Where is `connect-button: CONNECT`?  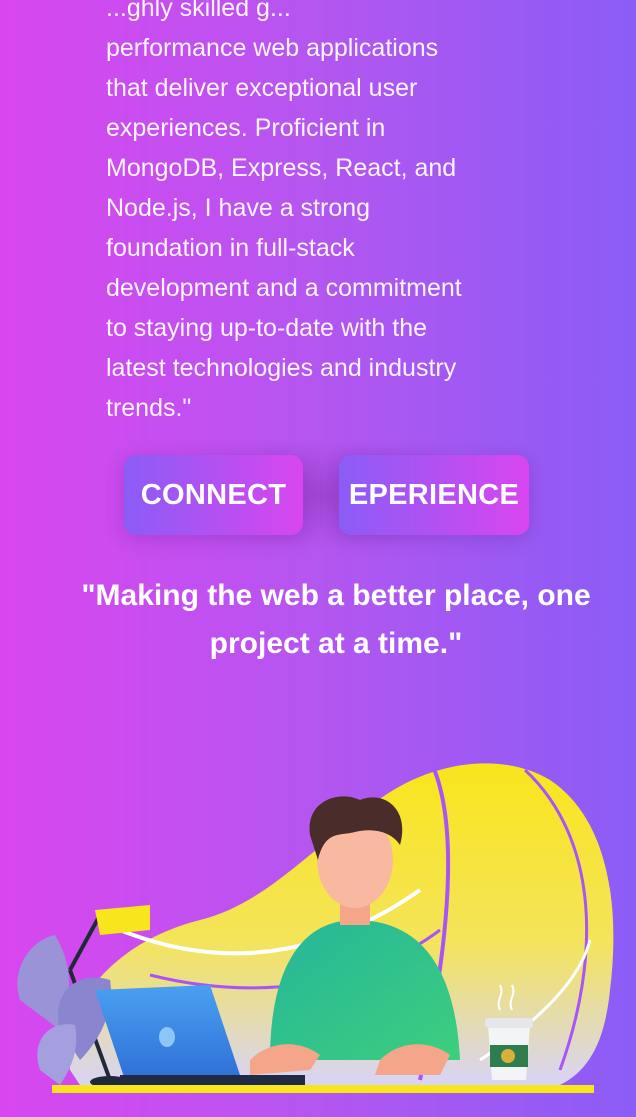 connect-button: CONNECT is located at coordinates (213, 495).